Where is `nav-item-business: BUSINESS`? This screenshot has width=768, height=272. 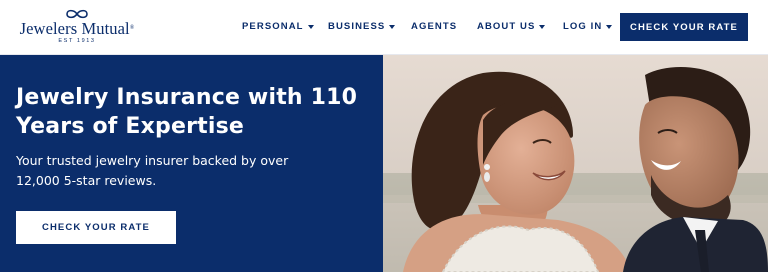
nav-item-business: BUSINESS is located at coordinates (362, 26).